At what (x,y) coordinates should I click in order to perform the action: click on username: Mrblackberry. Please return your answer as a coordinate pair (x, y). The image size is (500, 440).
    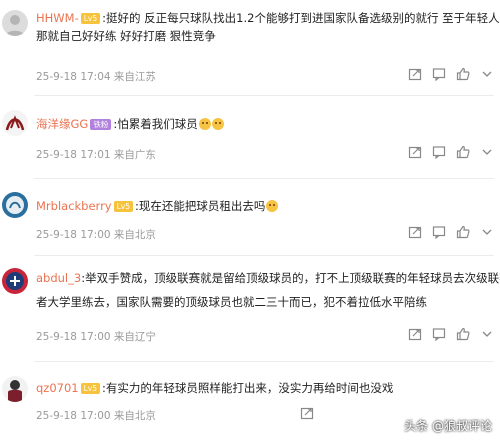
    Looking at the image, I should click on (74, 206).